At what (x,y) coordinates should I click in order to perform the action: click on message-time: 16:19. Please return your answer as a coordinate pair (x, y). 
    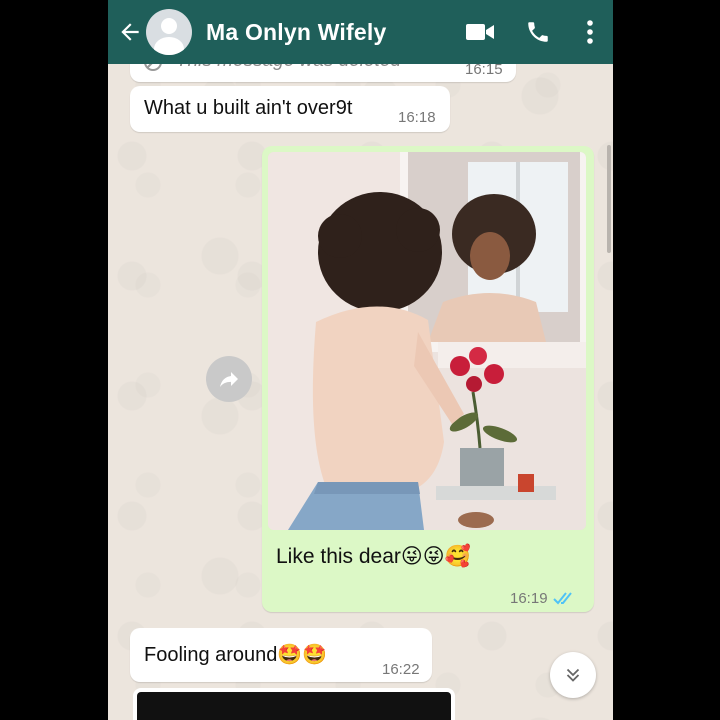
    Looking at the image, I should click on (529, 598).